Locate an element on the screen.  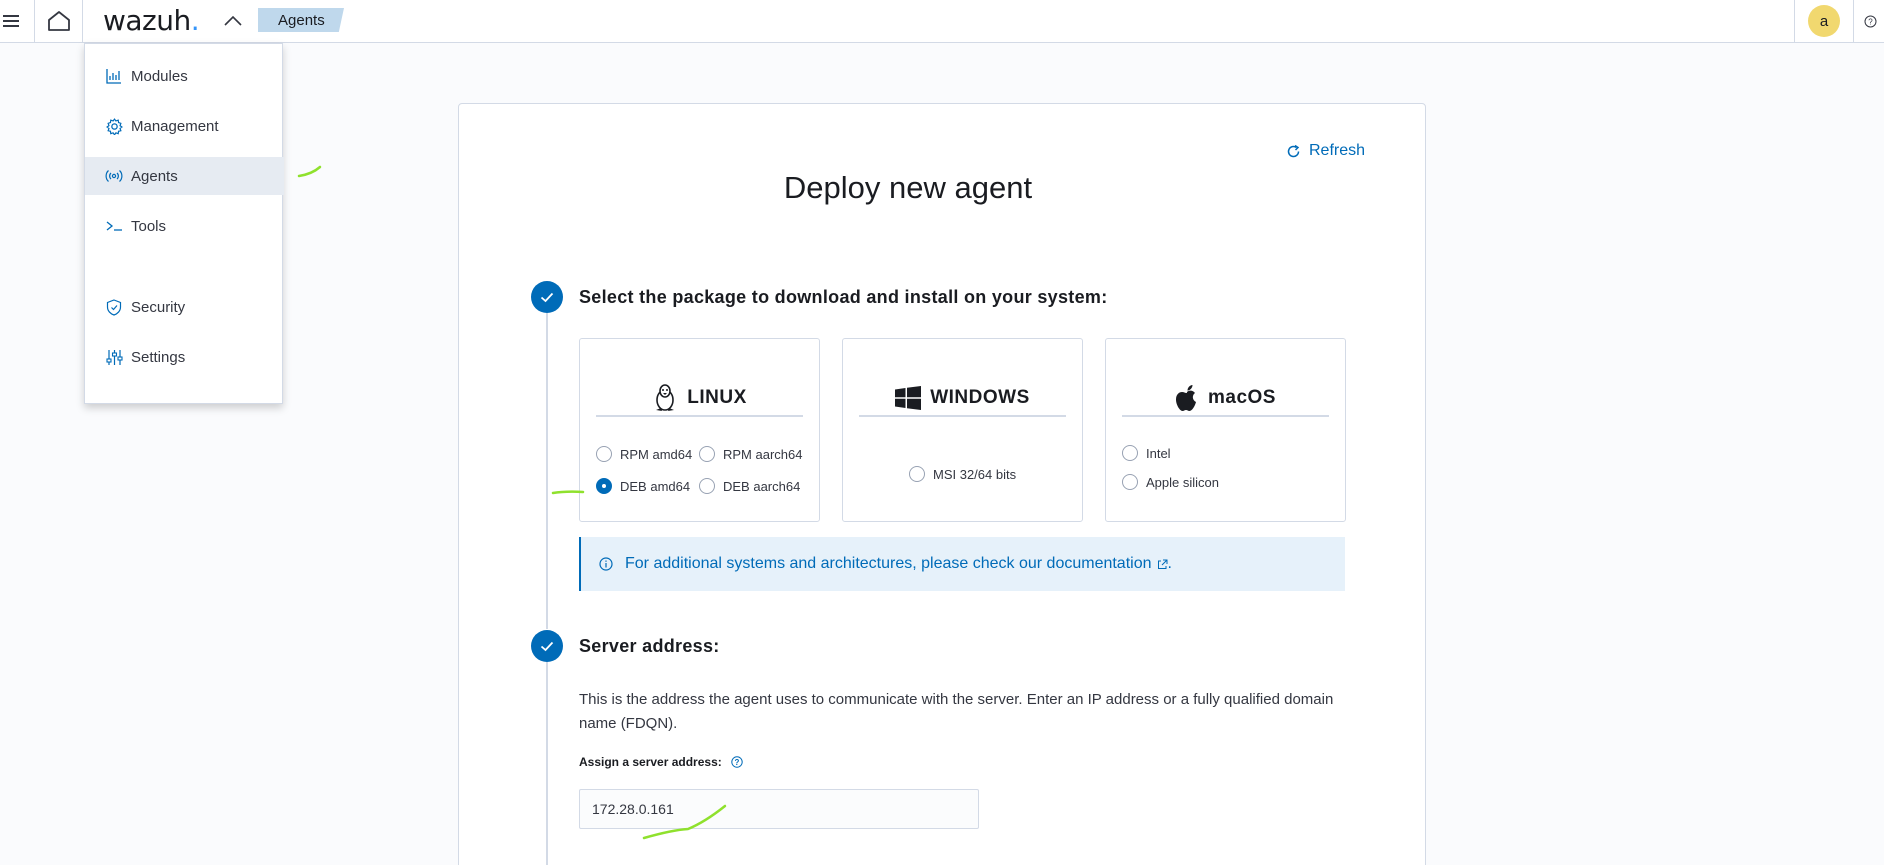
radio-label: RPM aarch64 is located at coordinates (763, 454).